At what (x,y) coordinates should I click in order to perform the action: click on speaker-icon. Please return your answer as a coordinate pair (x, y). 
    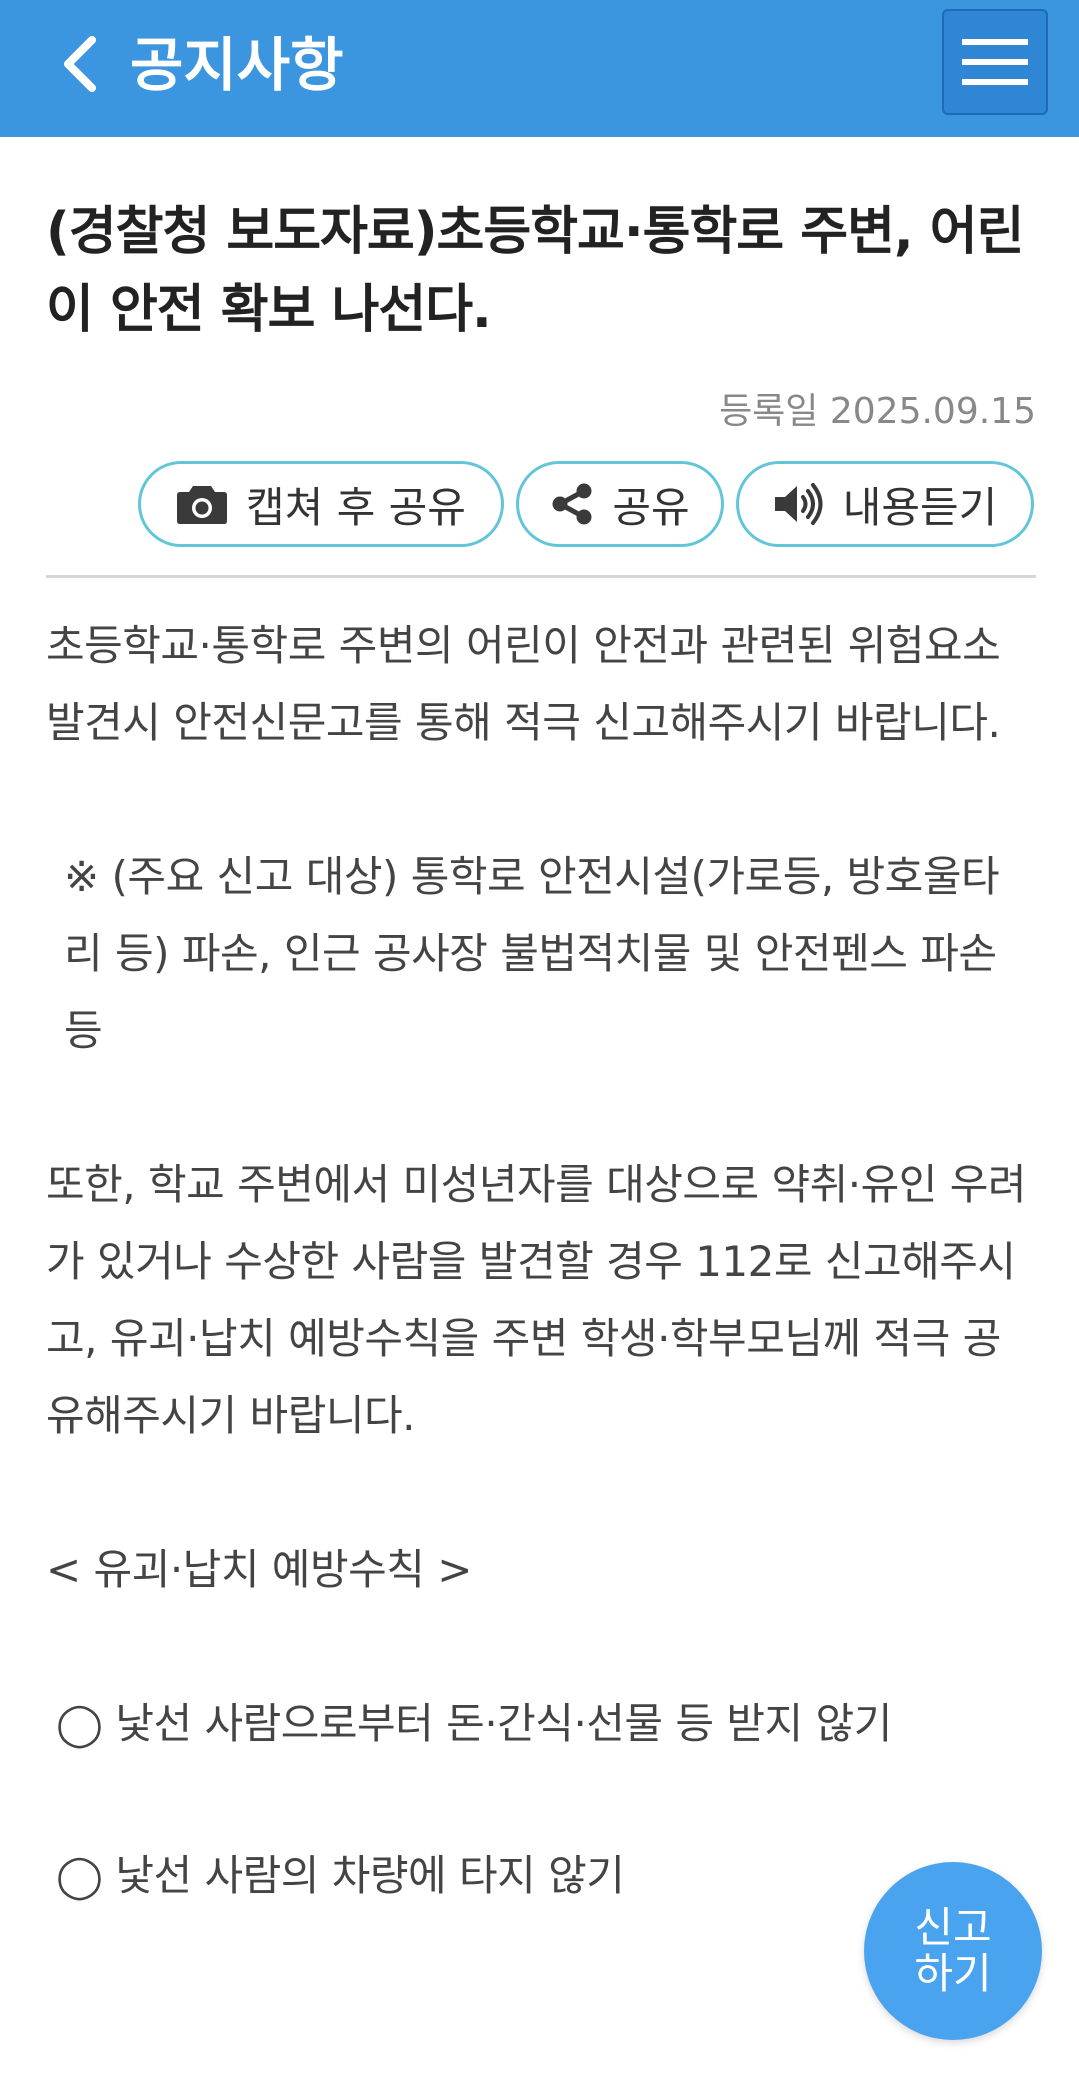
    Looking at the image, I should click on (799, 504).